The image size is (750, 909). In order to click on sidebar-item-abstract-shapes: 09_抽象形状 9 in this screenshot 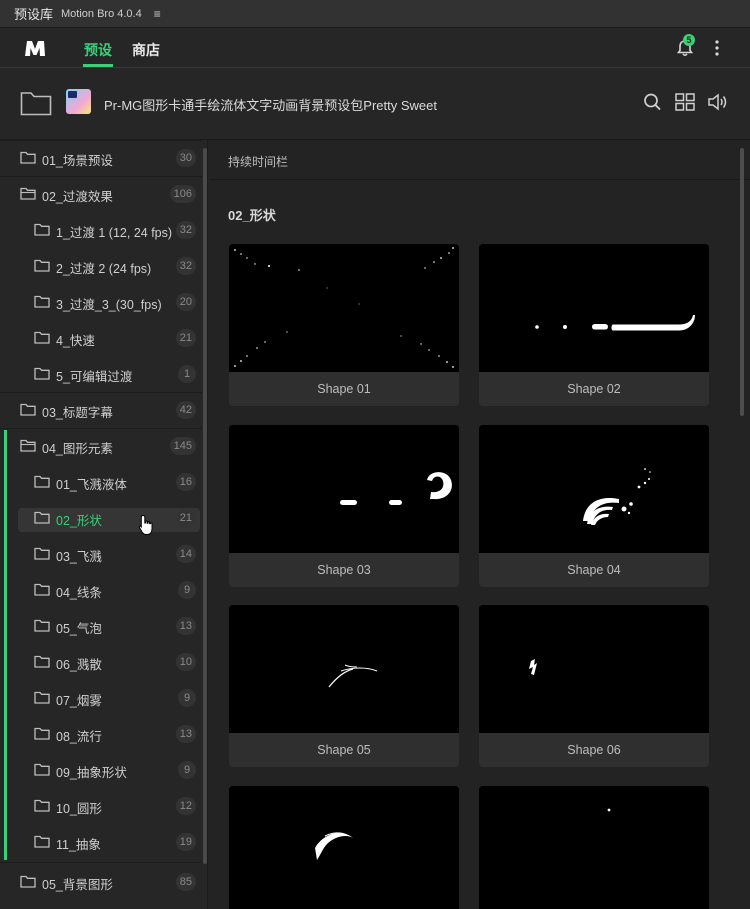, I will do `click(101, 770)`.